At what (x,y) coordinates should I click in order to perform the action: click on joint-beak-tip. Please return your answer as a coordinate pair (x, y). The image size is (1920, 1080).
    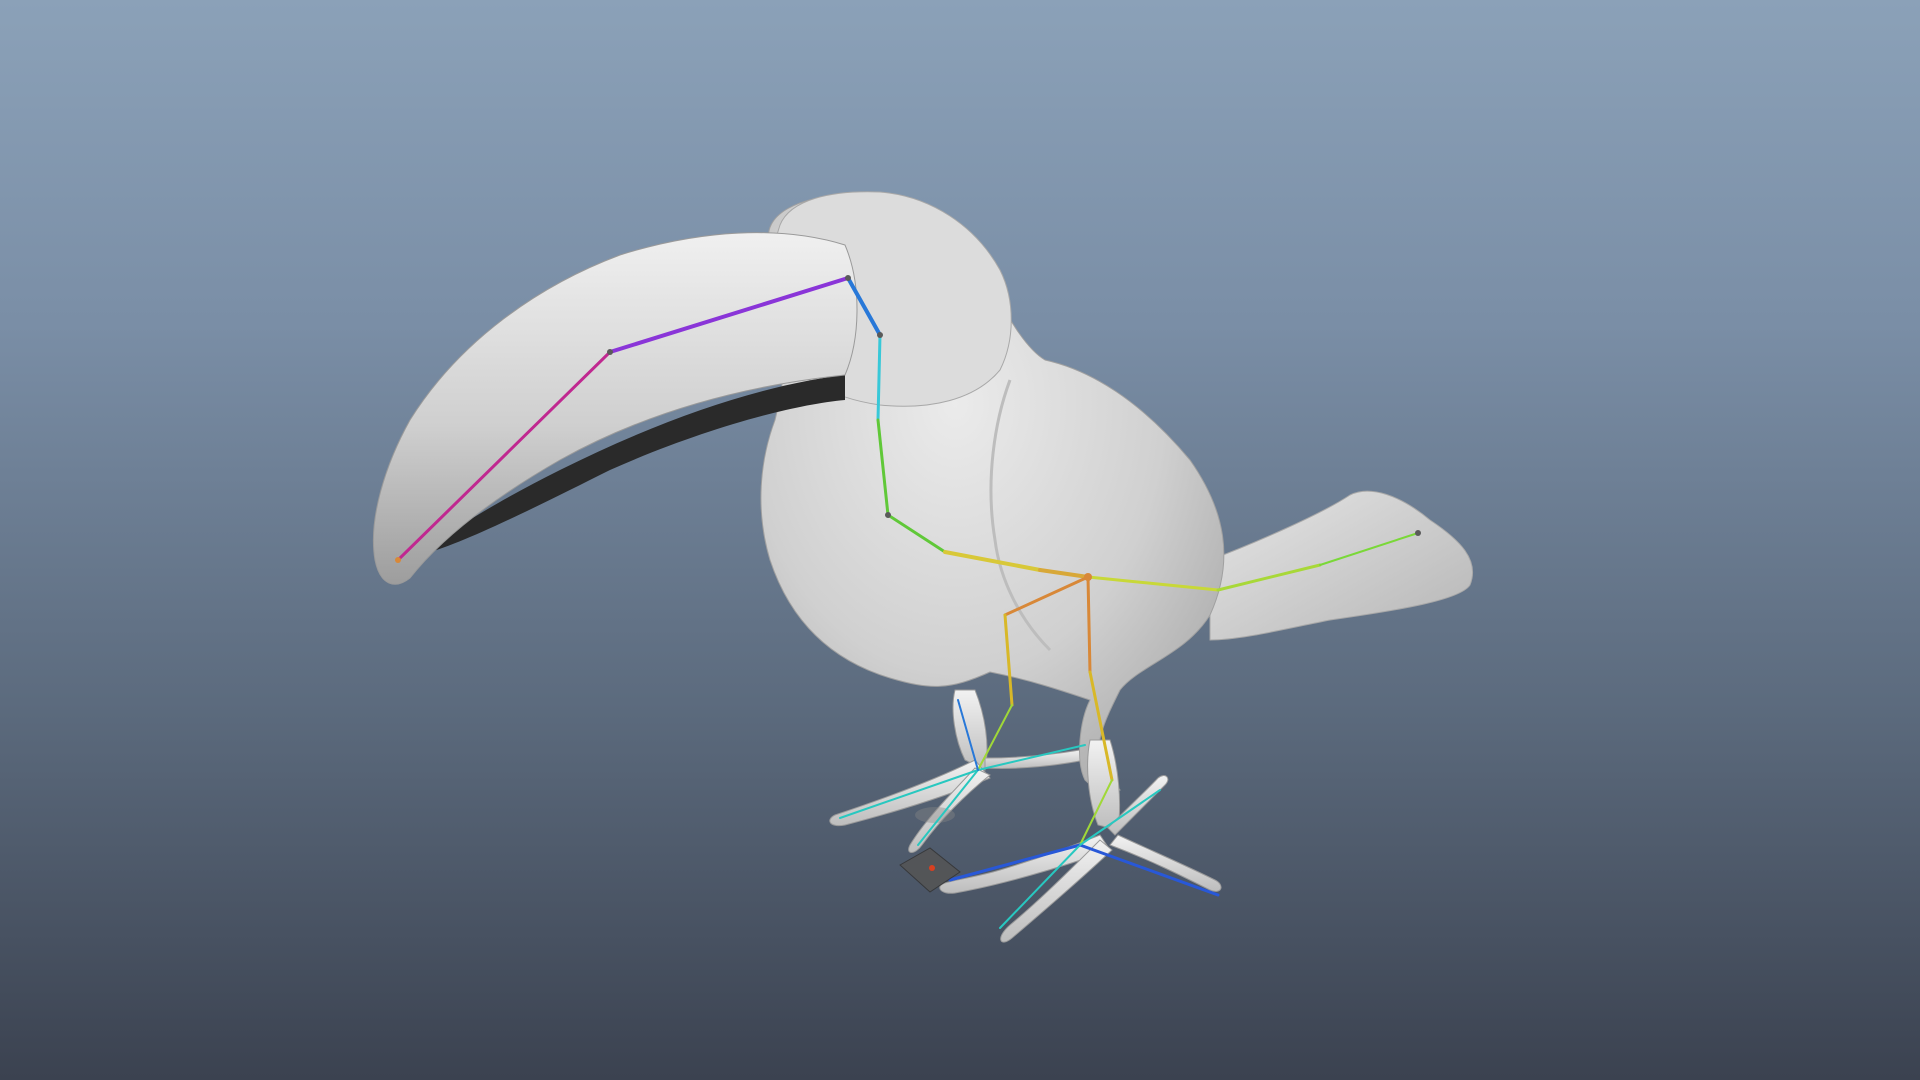
    Looking at the image, I should click on (398, 560).